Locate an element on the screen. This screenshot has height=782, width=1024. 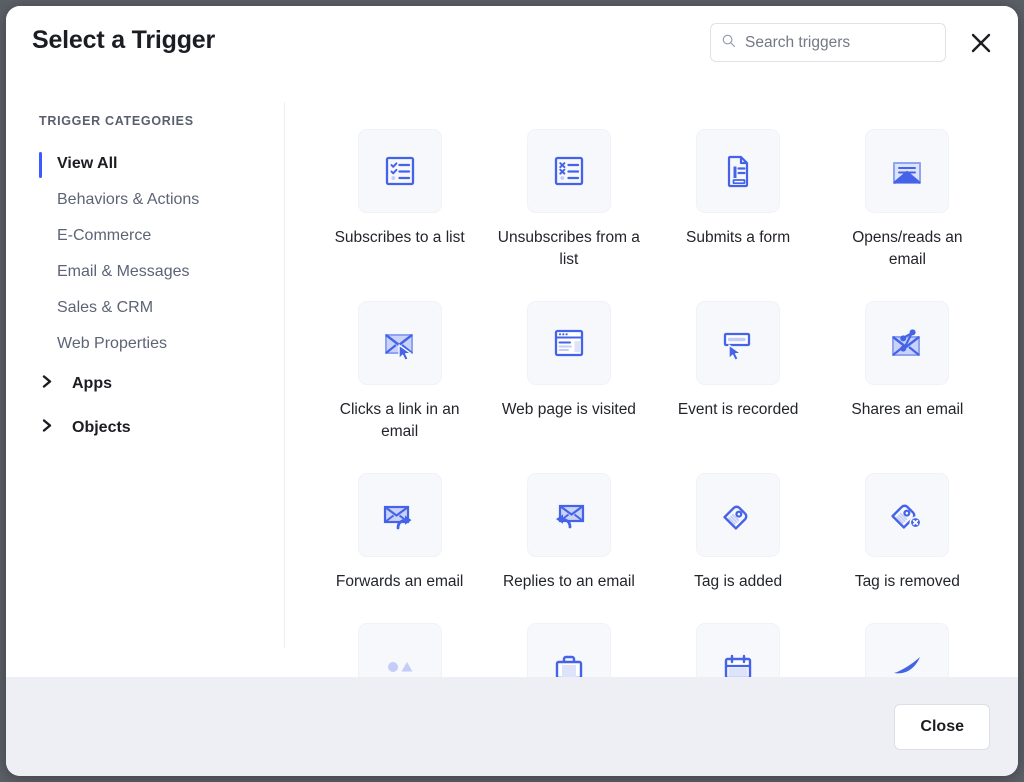
trigger-card-label: Opens/reads an email is located at coordinates (907, 248).